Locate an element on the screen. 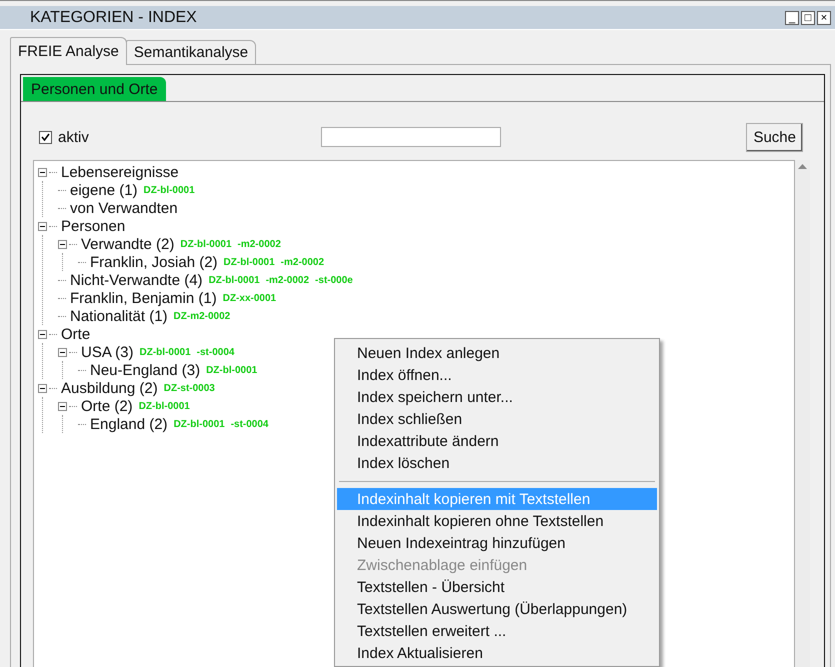 Image resolution: width=835 pixels, height=667 pixels. tree-item: Orte (2) is located at coordinates (107, 406).